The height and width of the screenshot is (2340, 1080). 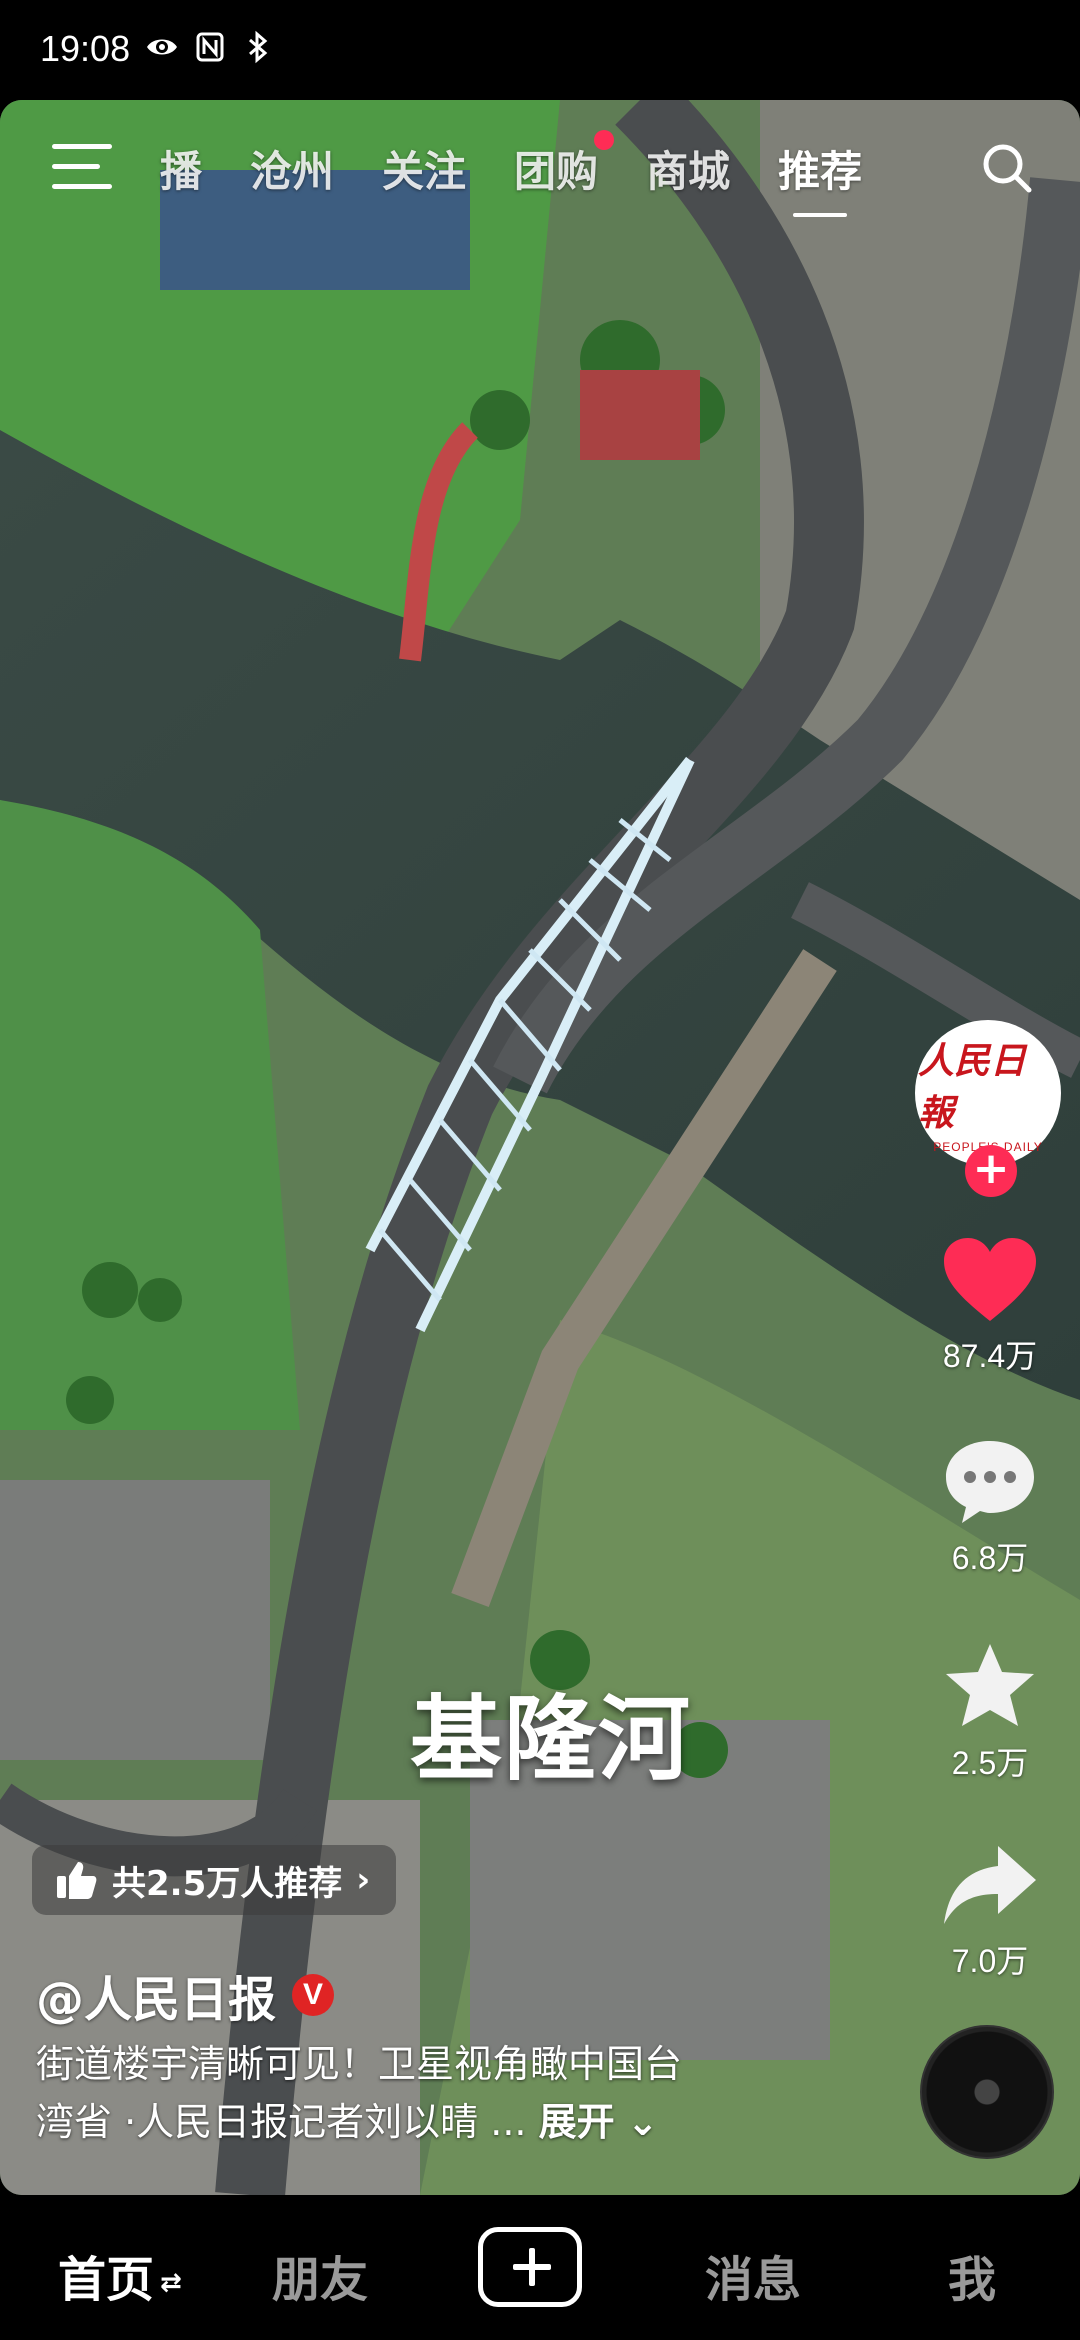 I want to click on bottom-navigation: 首页 ⇄ 朋友 消息 我, so click(x=540, y=2267).